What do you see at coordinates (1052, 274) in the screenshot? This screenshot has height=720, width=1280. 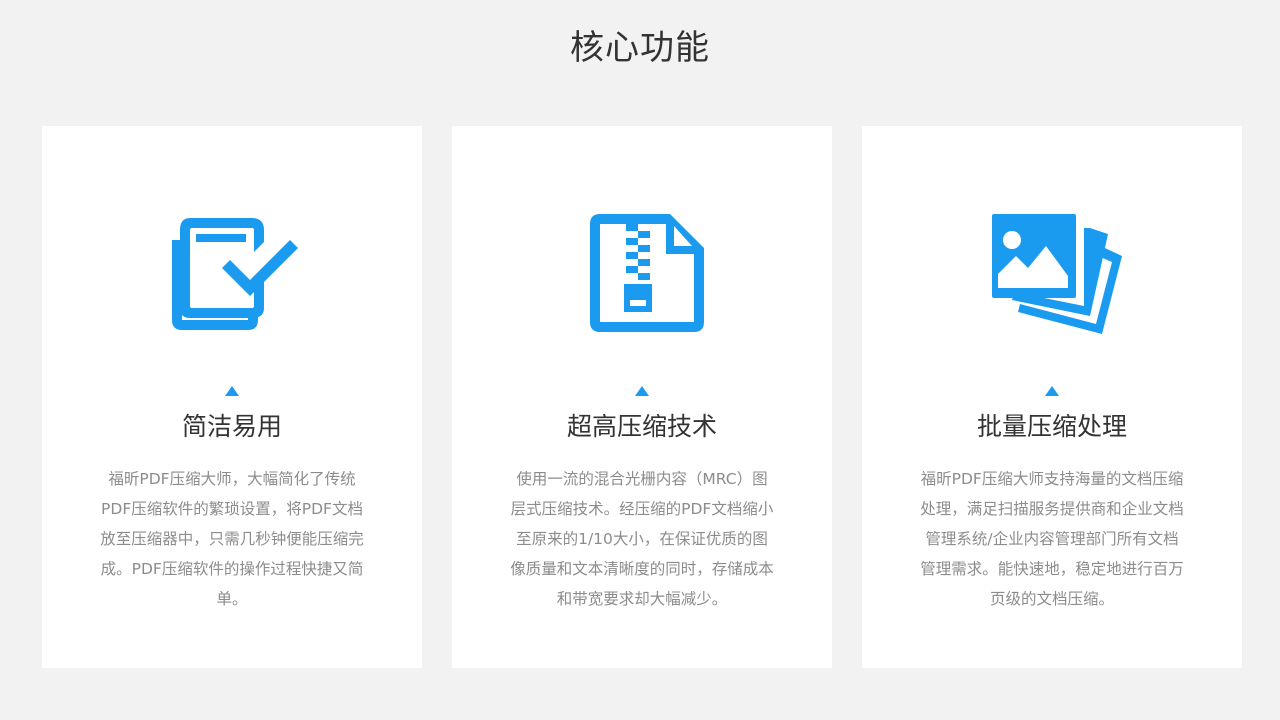 I see `image-stack-icon` at bounding box center [1052, 274].